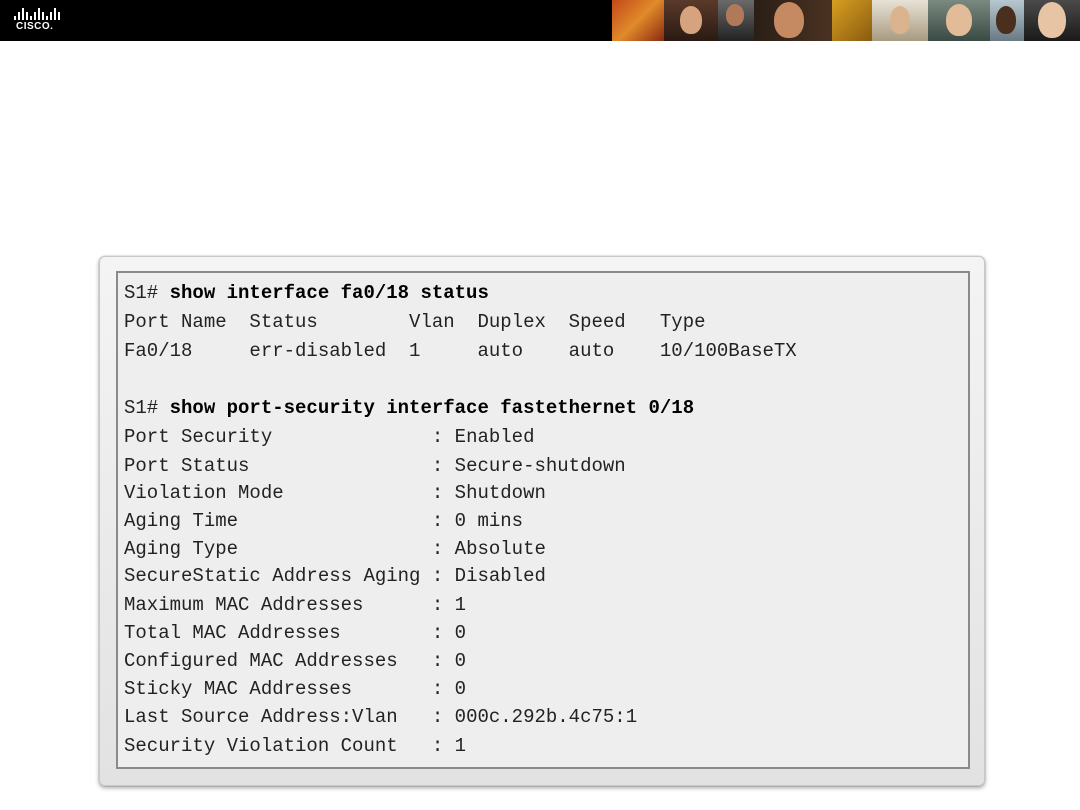 The width and height of the screenshot is (1080, 810). Describe the element at coordinates (278, 661) in the screenshot. I see `row-label: Configured MAC Addresses` at that location.